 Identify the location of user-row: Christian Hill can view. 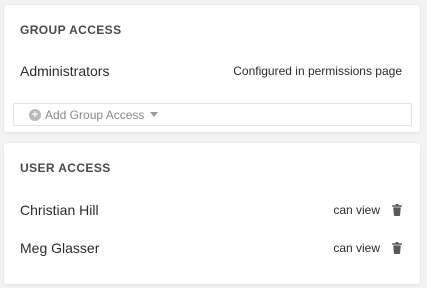
(211, 210).